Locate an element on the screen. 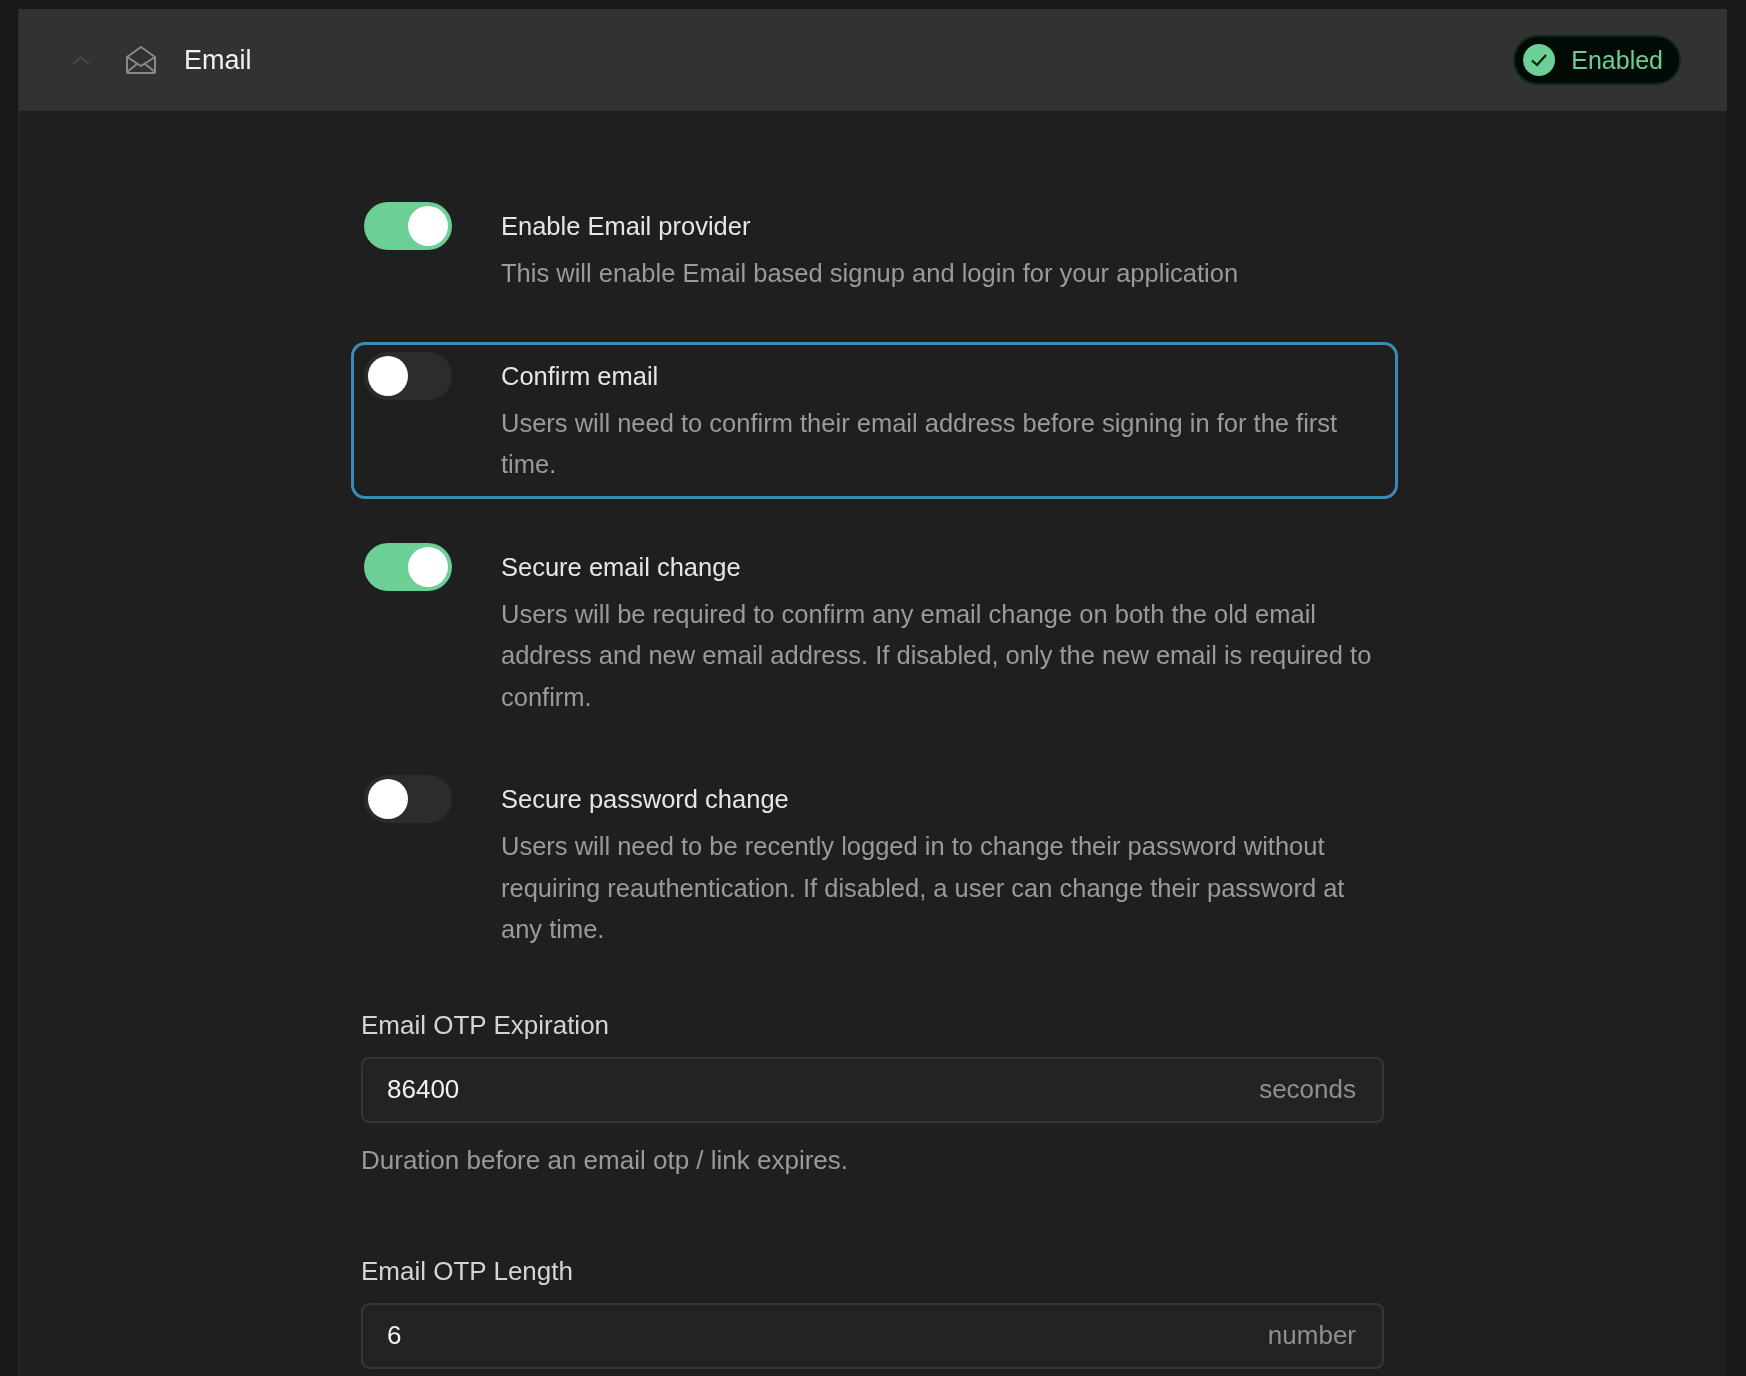 This screenshot has height=1376, width=1746. status-badge: Enabled is located at coordinates (1597, 60).